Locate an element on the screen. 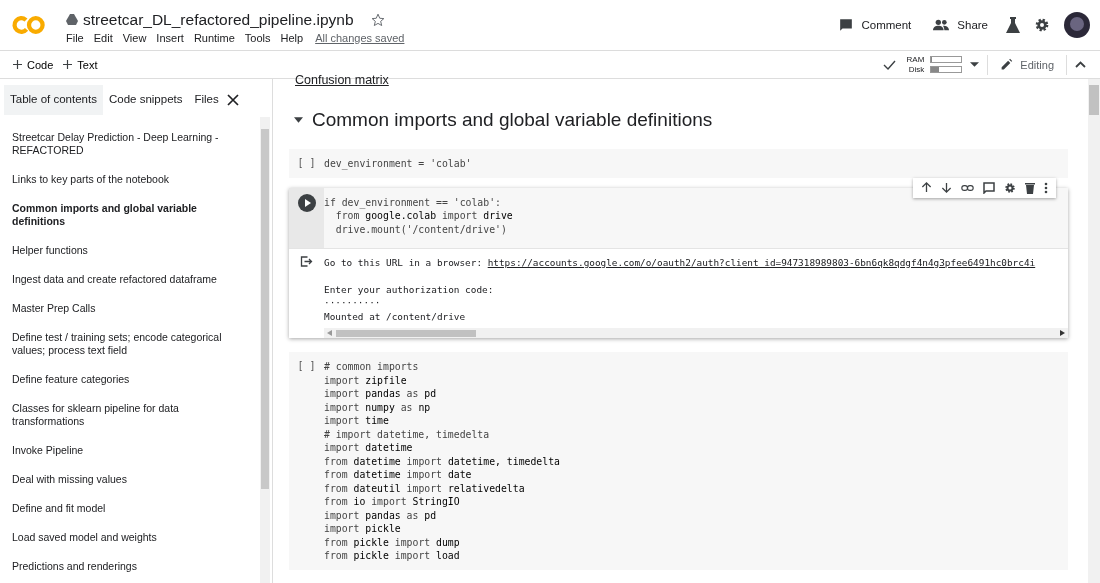 Image resolution: width=1100 pixels, height=583 pixels. toc-item: Classes for sklearn pipeline for data transformations is located at coordinates (136, 415).